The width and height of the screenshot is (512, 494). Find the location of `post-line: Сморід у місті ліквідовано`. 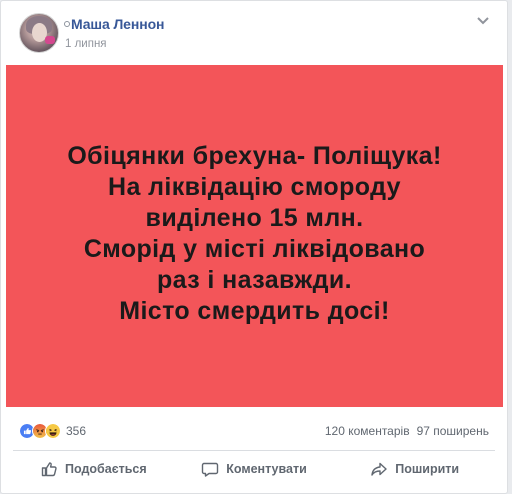

post-line: Сморід у місті ліквідовано is located at coordinates (254, 249).